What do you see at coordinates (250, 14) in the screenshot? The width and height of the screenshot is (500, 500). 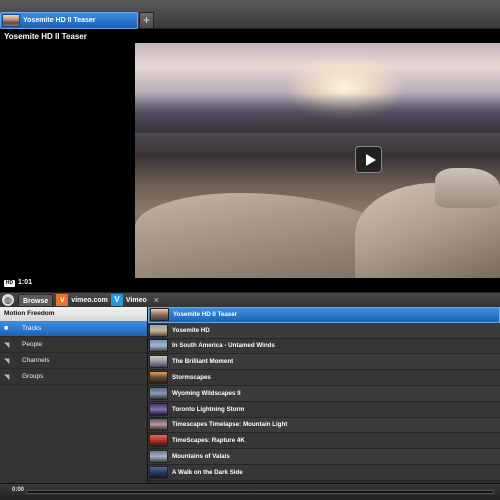 I see `tab-bar: Yosemite HD II Teaser +` at bounding box center [250, 14].